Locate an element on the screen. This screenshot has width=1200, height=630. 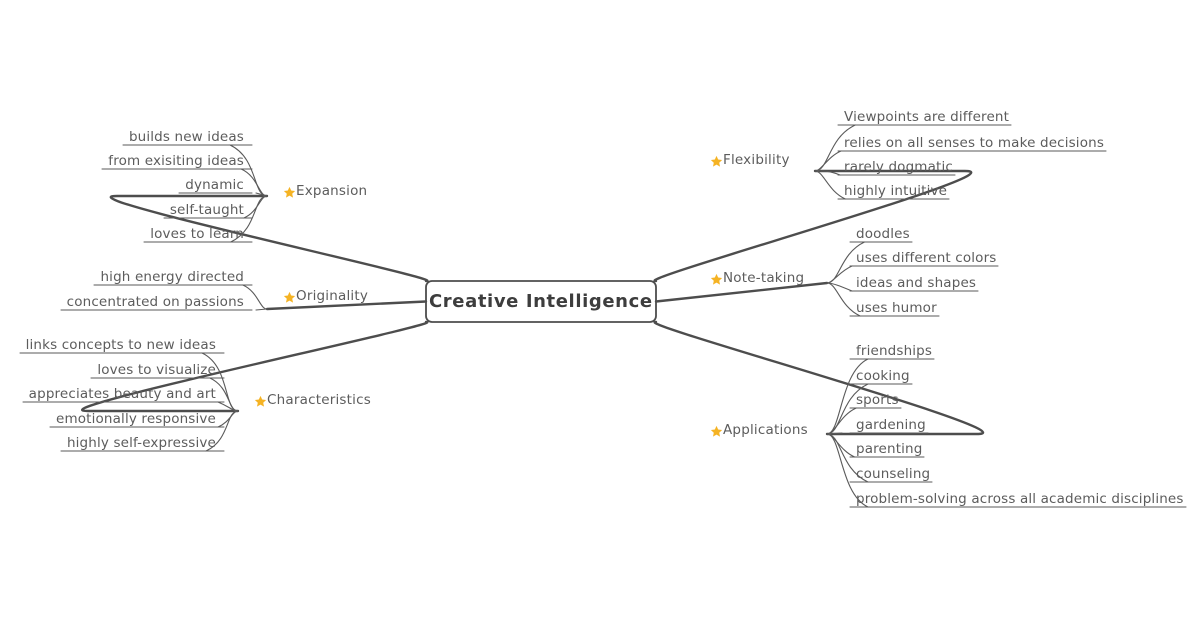
branch-label-flexibility: Flexibility is located at coordinates (756, 160).